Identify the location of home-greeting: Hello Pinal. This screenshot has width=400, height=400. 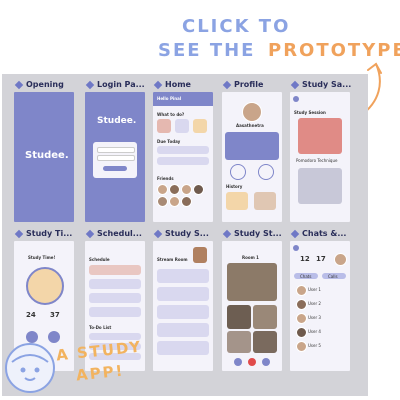
(169, 98).